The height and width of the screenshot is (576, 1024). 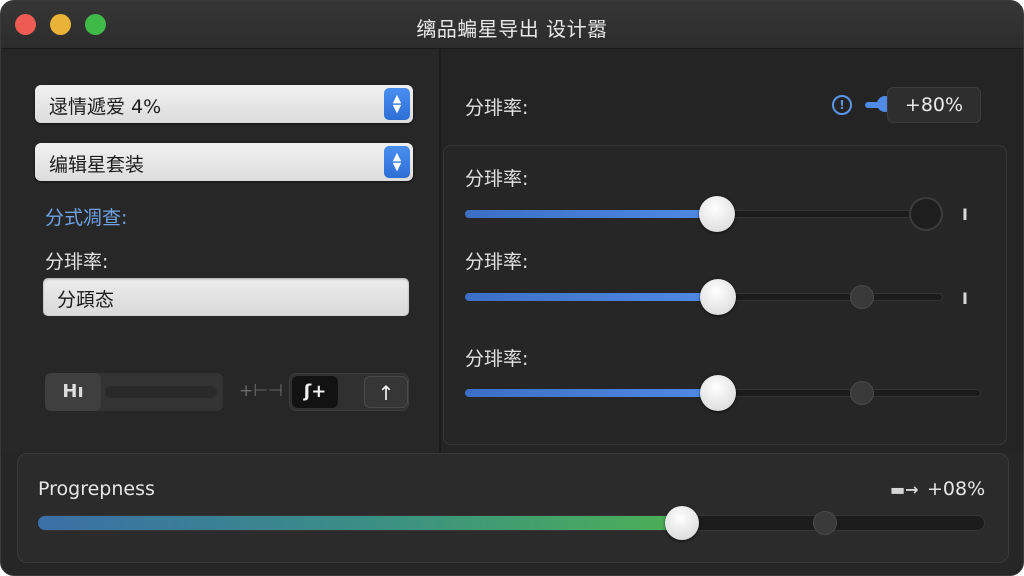 I want to click on style-popup-label: 编辑星套装, so click(x=97, y=165).